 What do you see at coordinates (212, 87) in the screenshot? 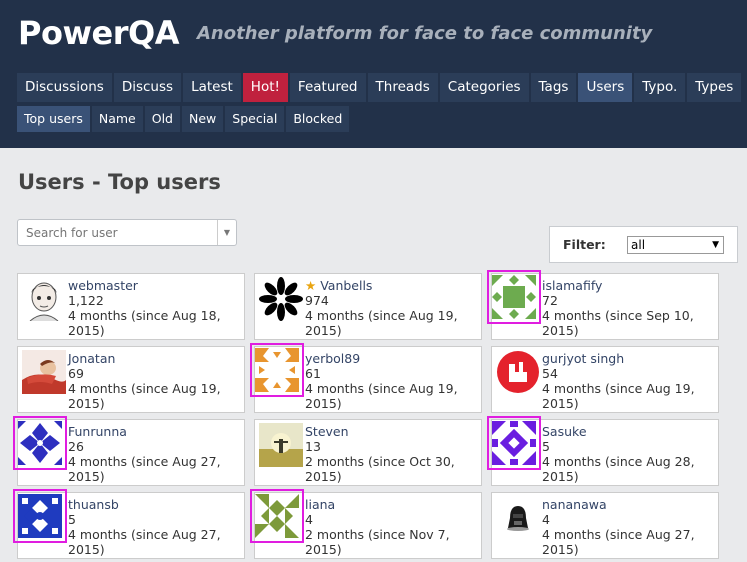
I see `nav-latest: Latest` at bounding box center [212, 87].